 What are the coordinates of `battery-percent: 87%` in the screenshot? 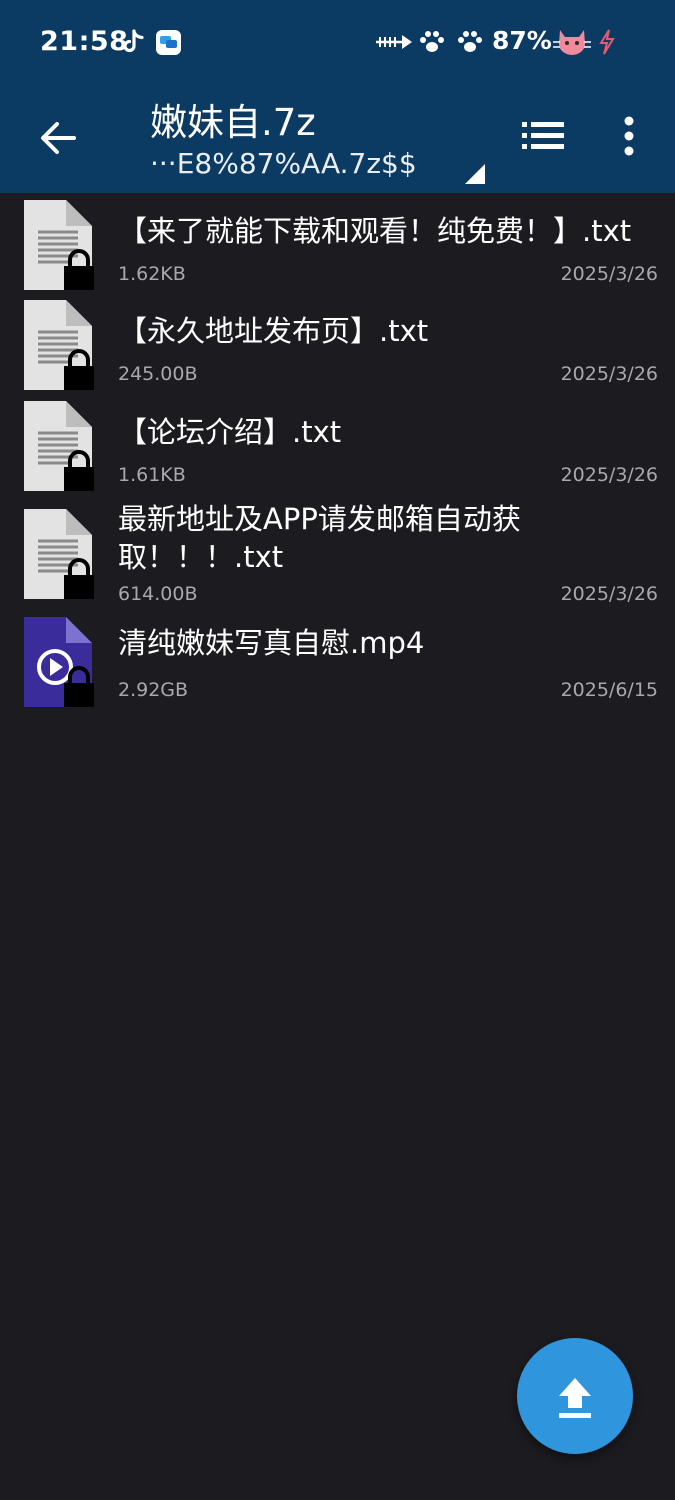 It's located at (522, 40).